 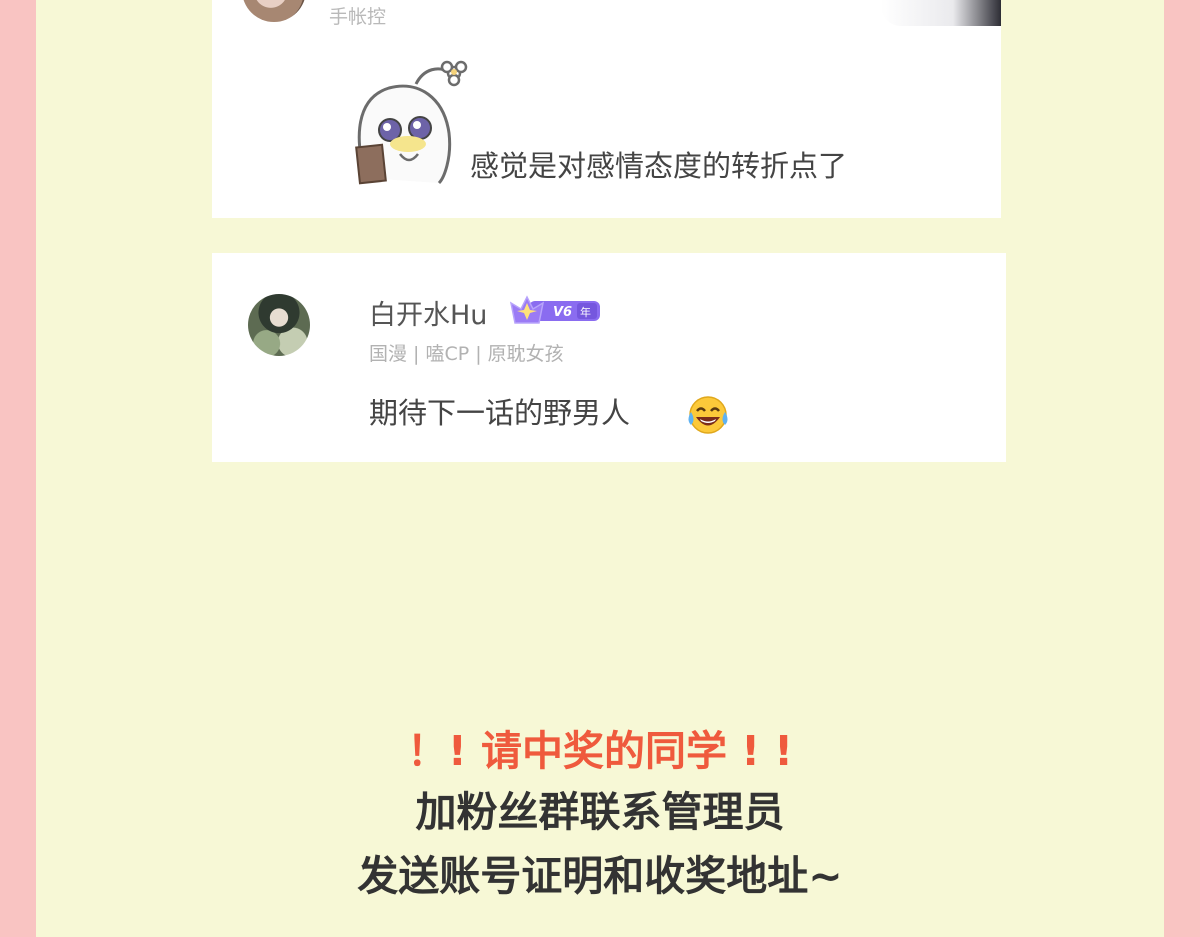 I want to click on laughing-tears-emoji-icon, so click(x=708, y=415).